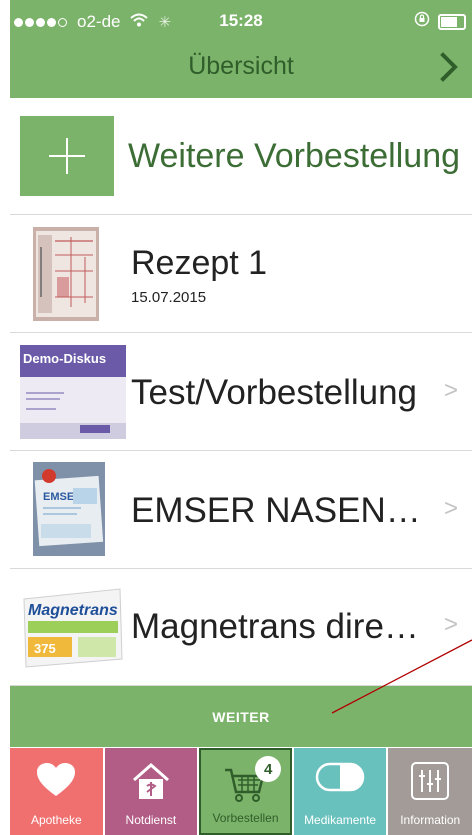  What do you see at coordinates (422, 21) in the screenshot?
I see `rotation-lock-icon` at bounding box center [422, 21].